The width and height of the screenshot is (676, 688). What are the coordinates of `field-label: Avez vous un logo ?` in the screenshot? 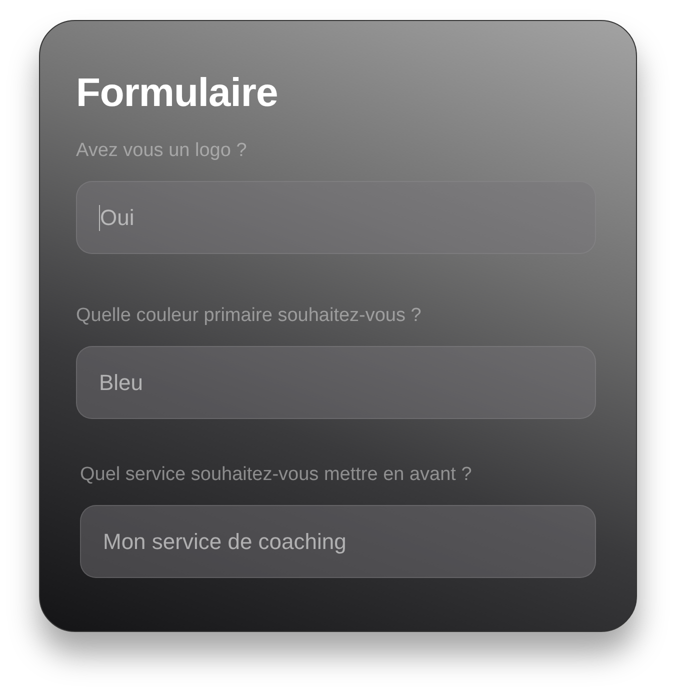 It's located at (162, 151).